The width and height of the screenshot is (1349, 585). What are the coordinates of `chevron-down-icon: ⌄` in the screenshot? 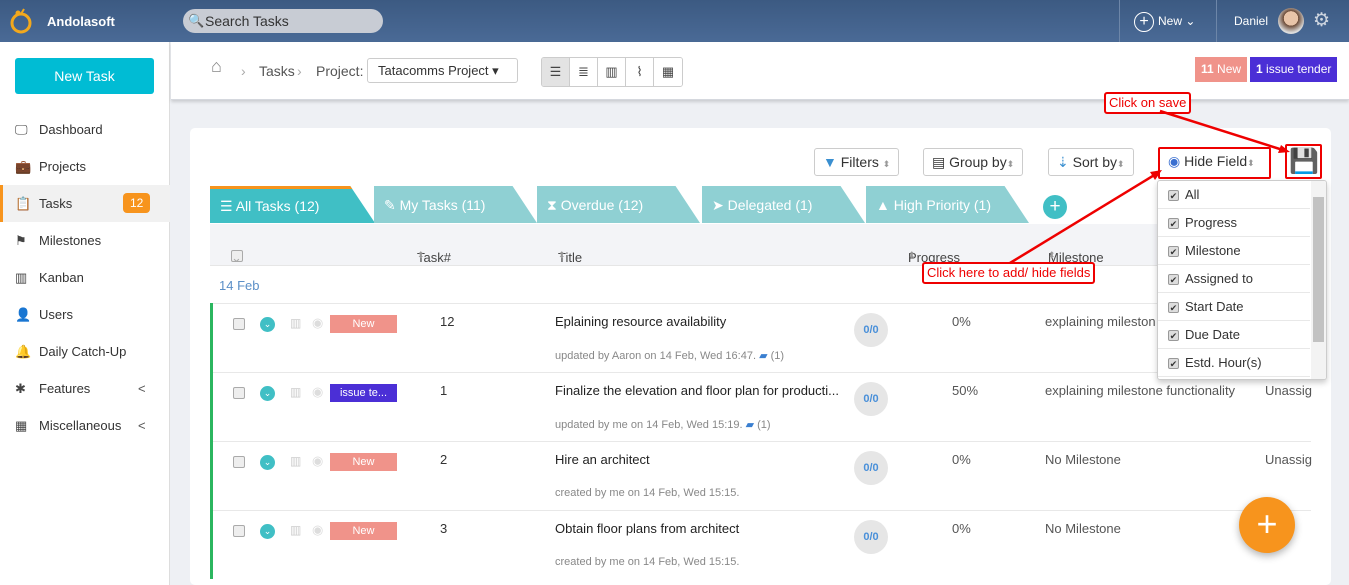 It's located at (236, 258).